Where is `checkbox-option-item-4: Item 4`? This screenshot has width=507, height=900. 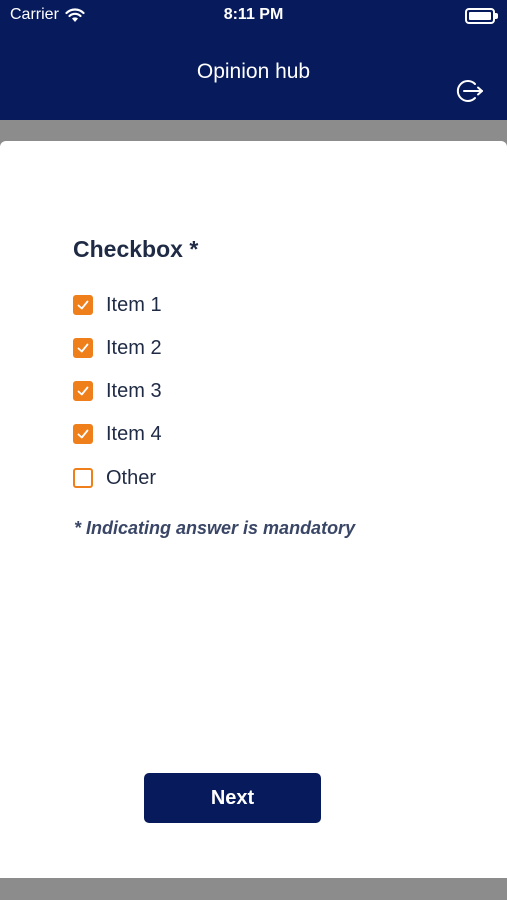 checkbox-option-item-4: Item 4 is located at coordinates (117, 434).